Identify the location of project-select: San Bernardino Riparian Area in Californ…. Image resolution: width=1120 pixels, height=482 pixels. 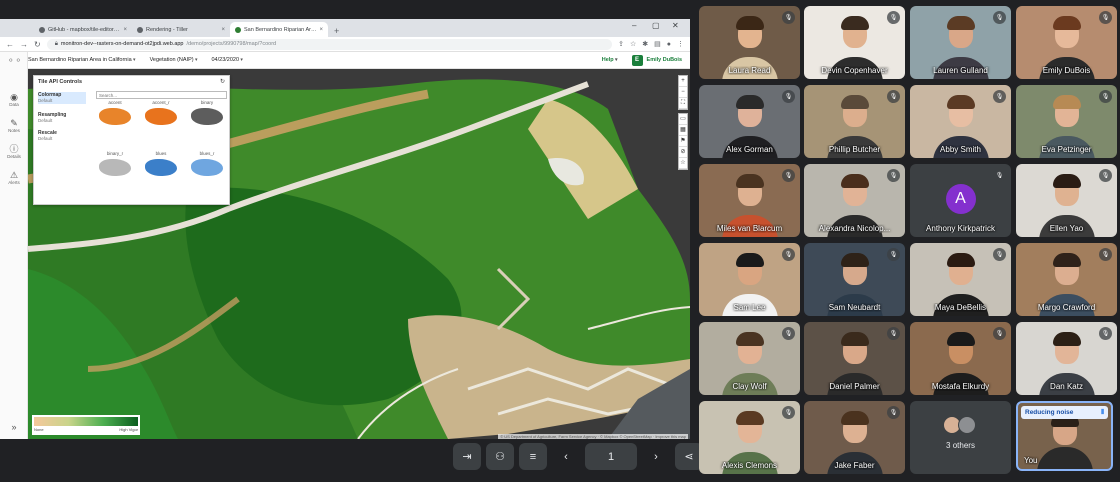
(82, 60).